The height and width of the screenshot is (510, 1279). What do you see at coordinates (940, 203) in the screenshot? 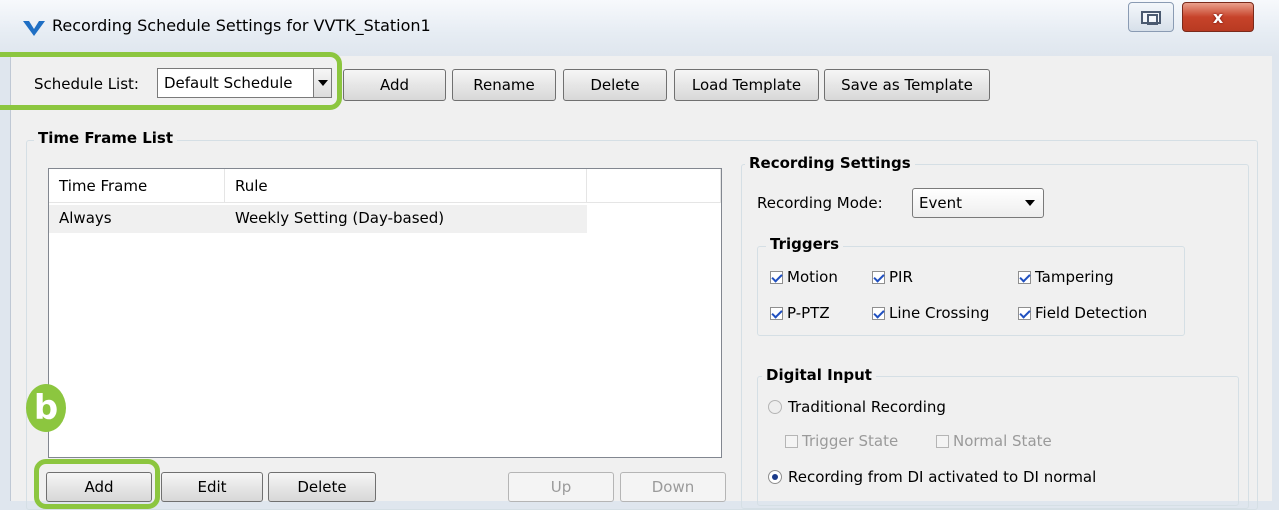
I see `recording-mode-value: Event` at bounding box center [940, 203].